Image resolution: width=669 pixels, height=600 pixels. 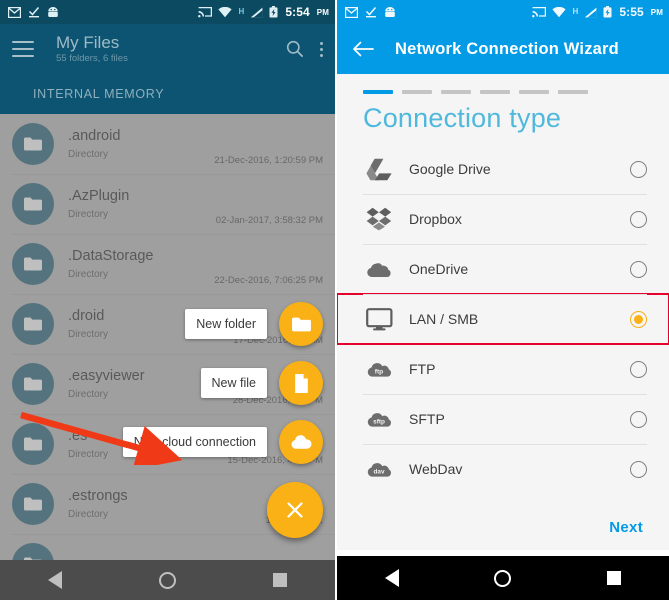 What do you see at coordinates (23, 49) in the screenshot?
I see `hamburger-icon` at bounding box center [23, 49].